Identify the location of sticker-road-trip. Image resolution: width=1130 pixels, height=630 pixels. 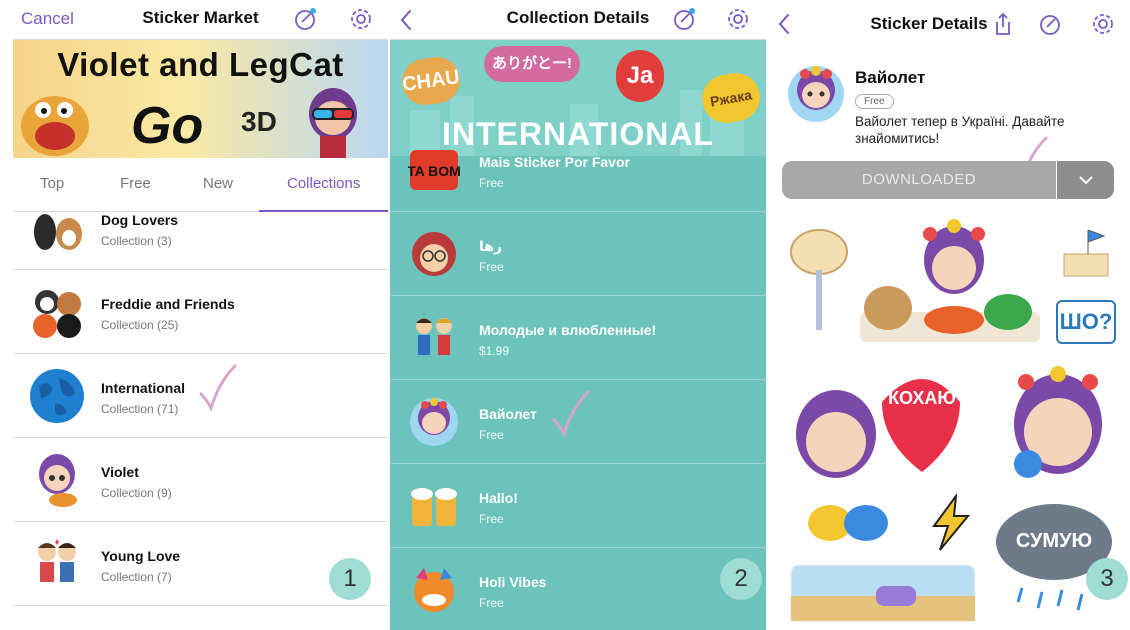
(883, 593).